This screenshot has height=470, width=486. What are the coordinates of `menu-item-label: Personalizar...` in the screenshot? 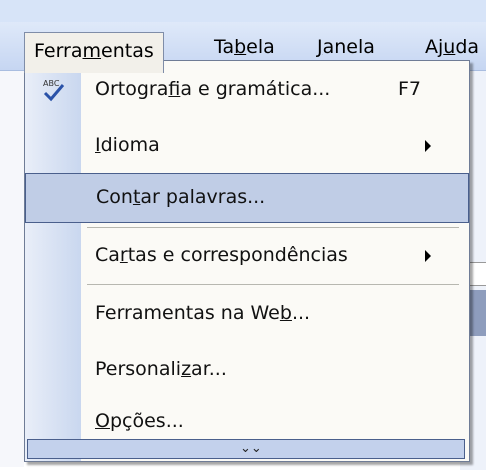 It's located at (161, 369).